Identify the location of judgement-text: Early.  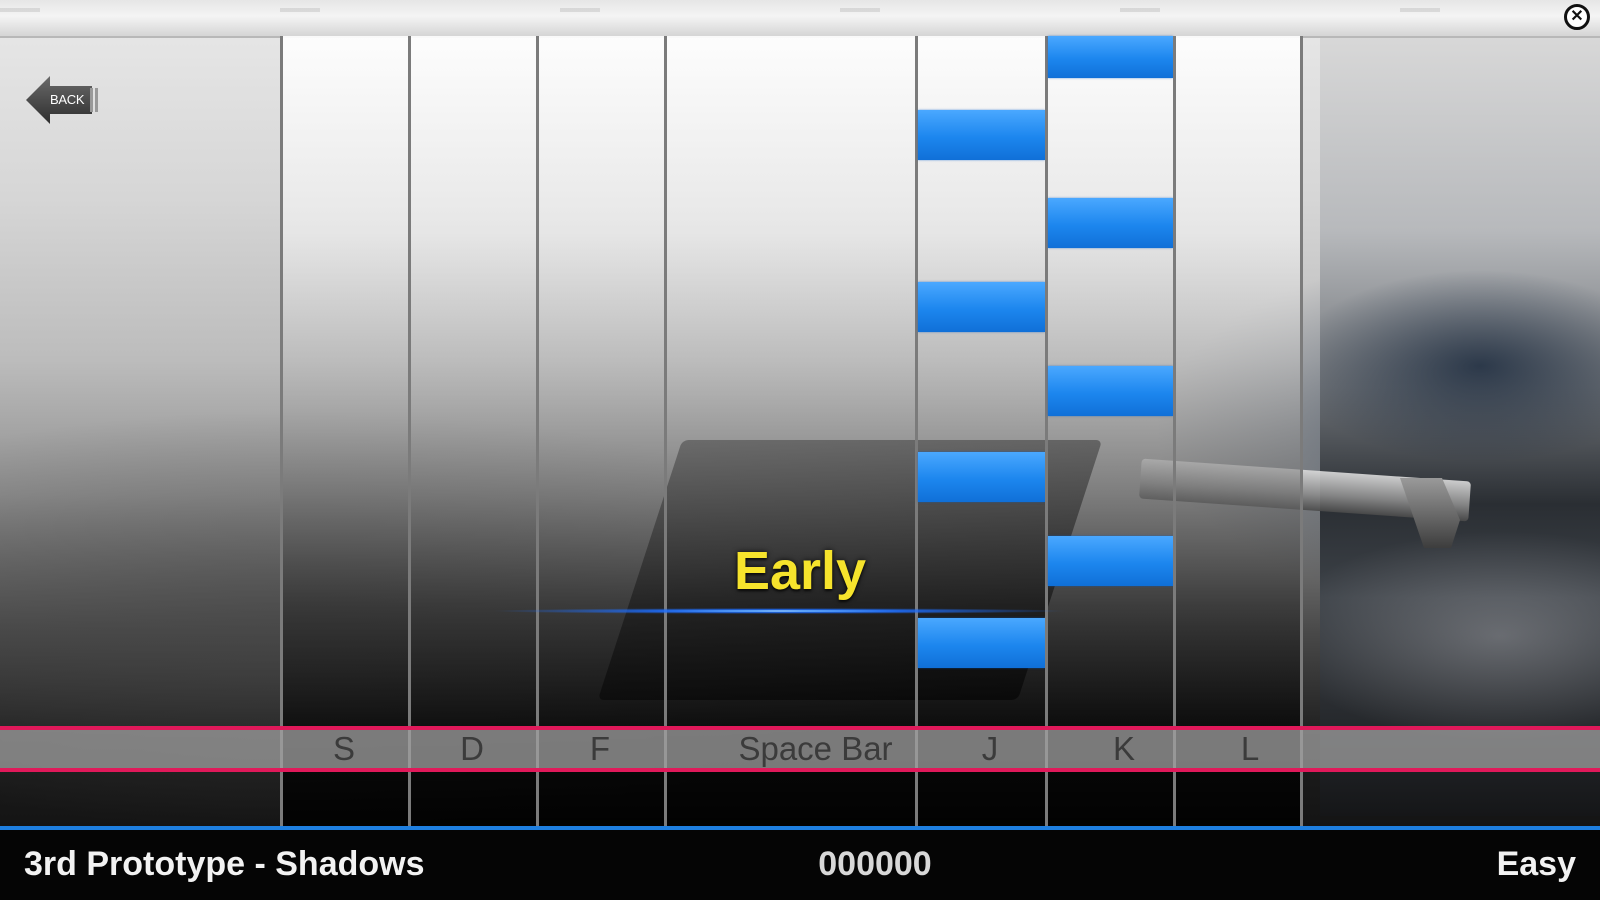
(800, 571).